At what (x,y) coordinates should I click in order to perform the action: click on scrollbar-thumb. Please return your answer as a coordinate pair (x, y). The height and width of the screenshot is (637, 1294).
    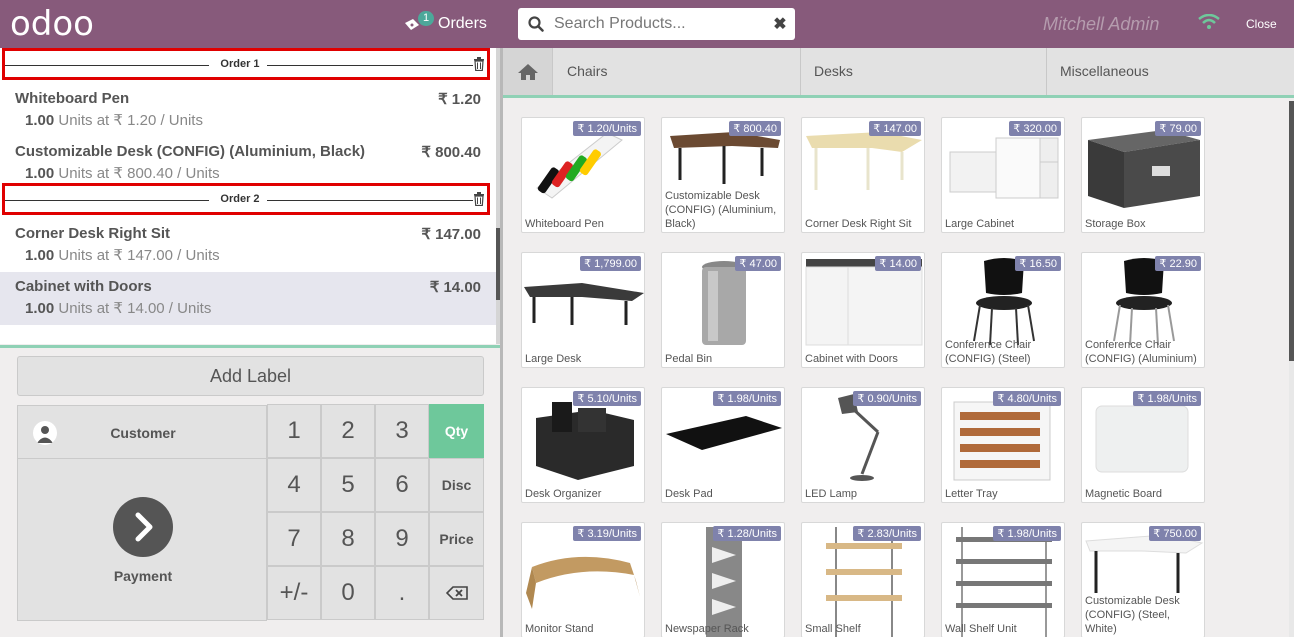
    Looking at the image, I should click on (1291, 231).